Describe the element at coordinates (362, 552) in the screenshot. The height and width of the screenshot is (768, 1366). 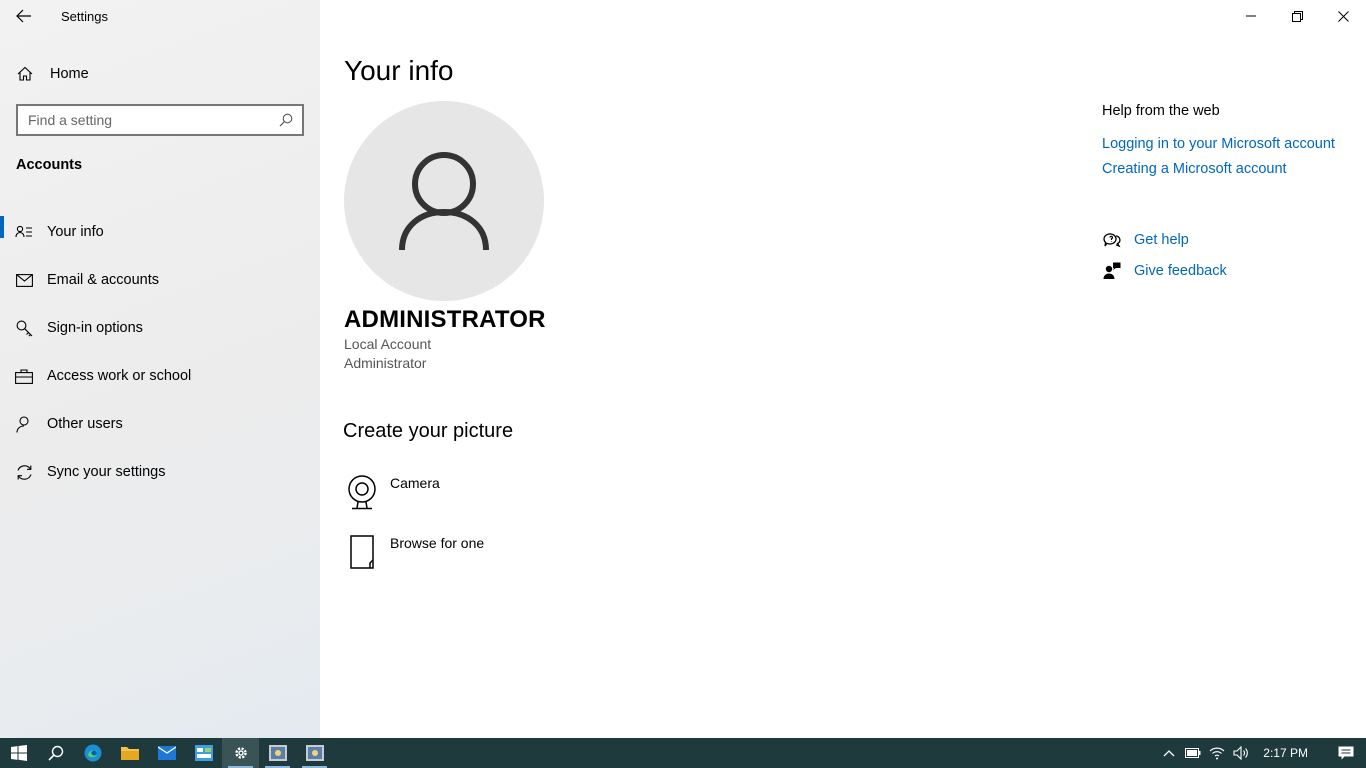
I see `file-icon` at that location.